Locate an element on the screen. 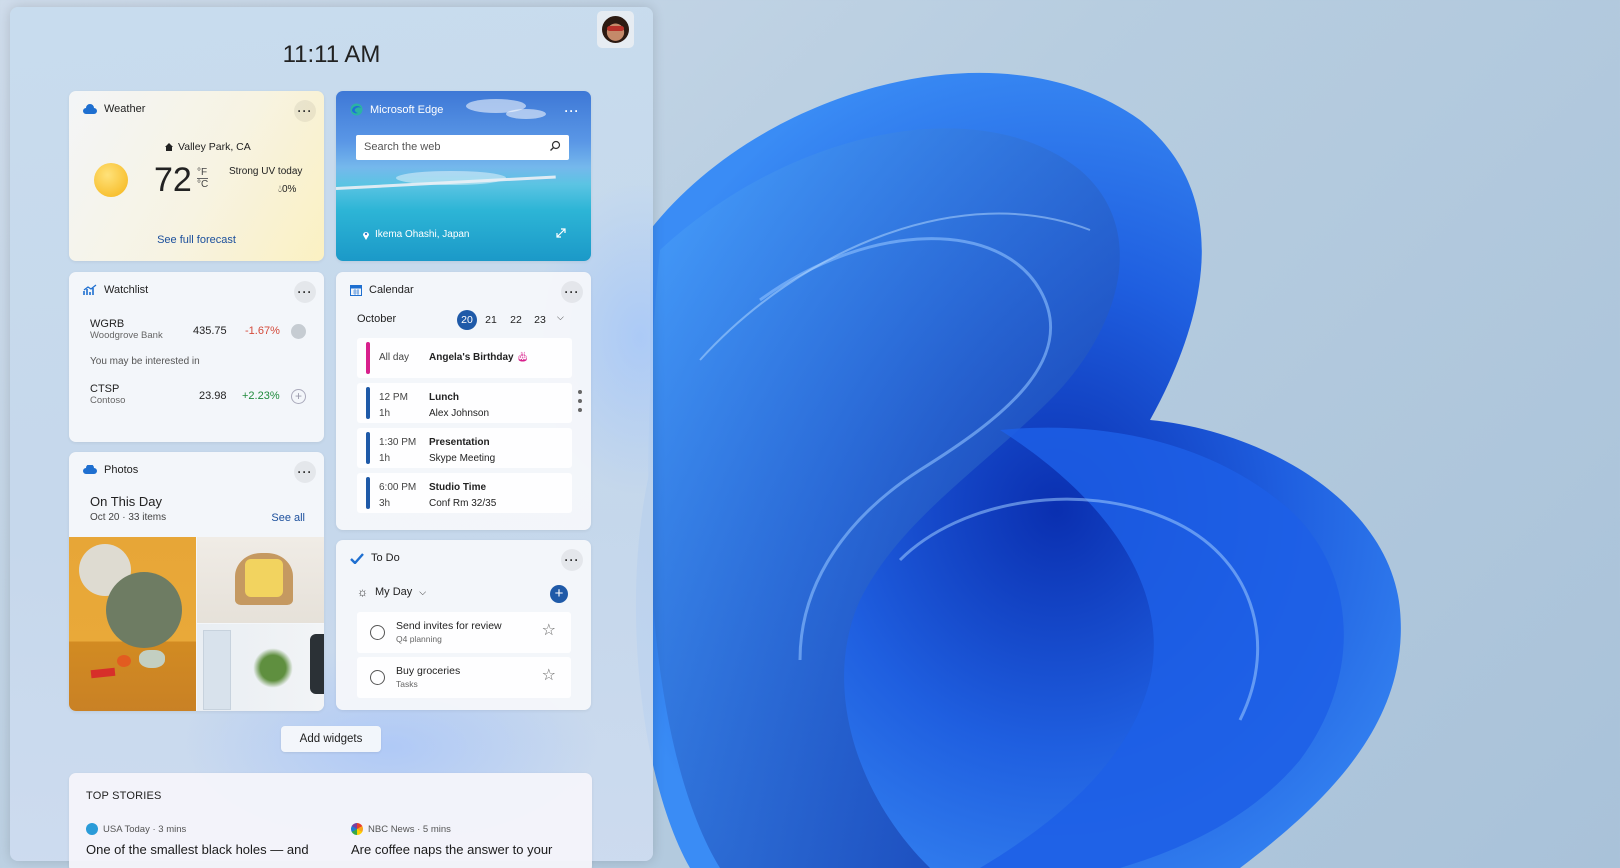 The width and height of the screenshot is (1620, 868). calendar-event: 12 PM 1h Lunch Alex Johnson is located at coordinates (464, 403).